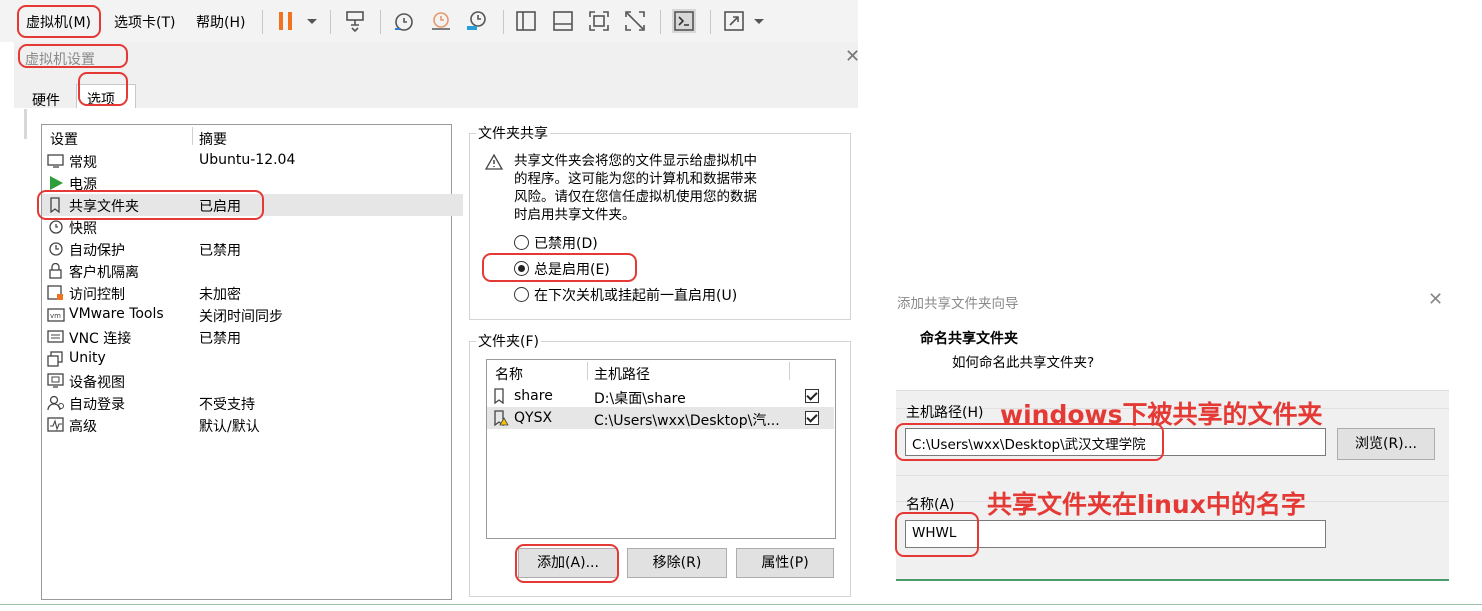 This screenshot has width=1482, height=611. Describe the element at coordinates (622, 375) in the screenshot. I see `col-header-host-path: 主机路径` at that location.